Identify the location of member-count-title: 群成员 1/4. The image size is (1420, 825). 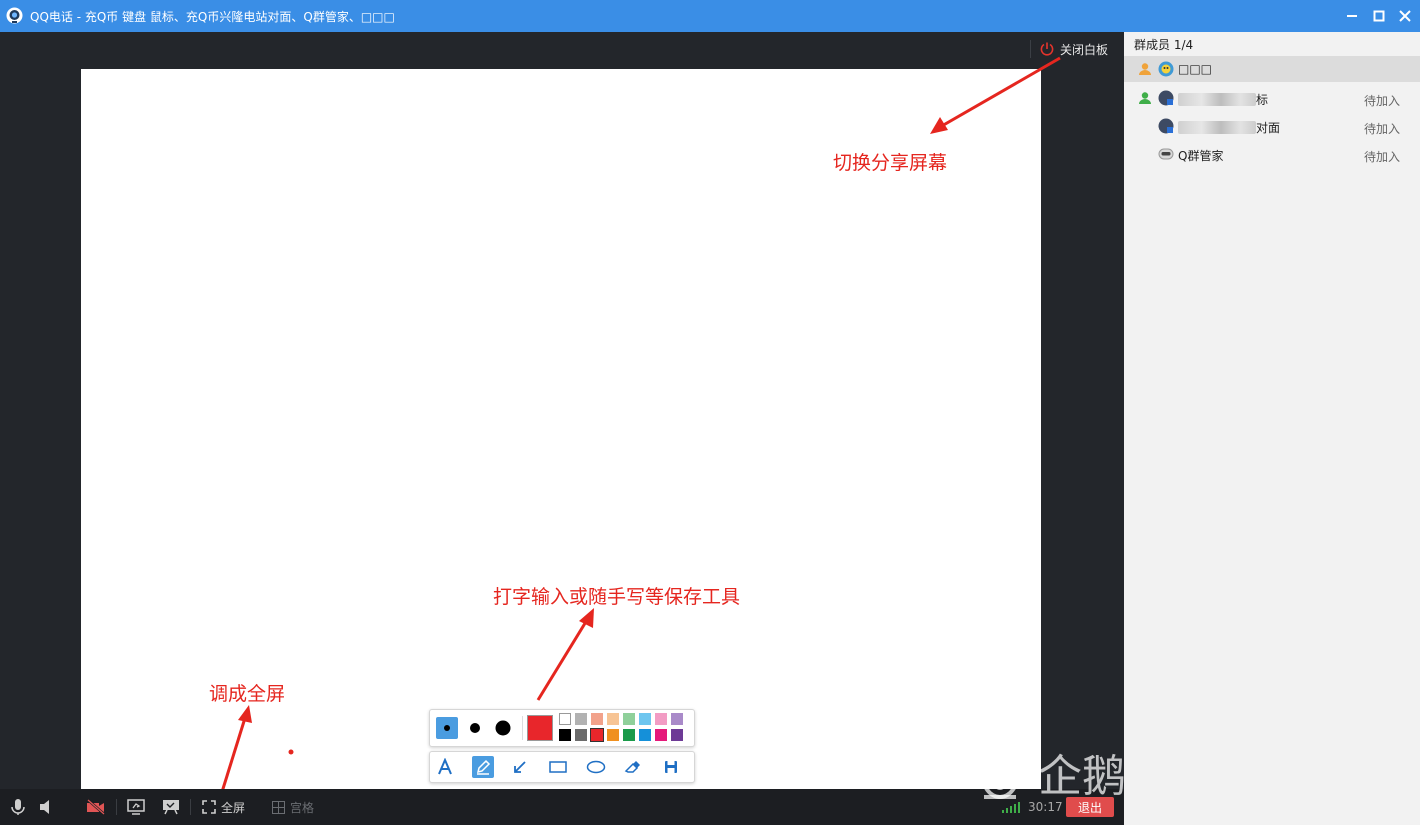
(1164, 45).